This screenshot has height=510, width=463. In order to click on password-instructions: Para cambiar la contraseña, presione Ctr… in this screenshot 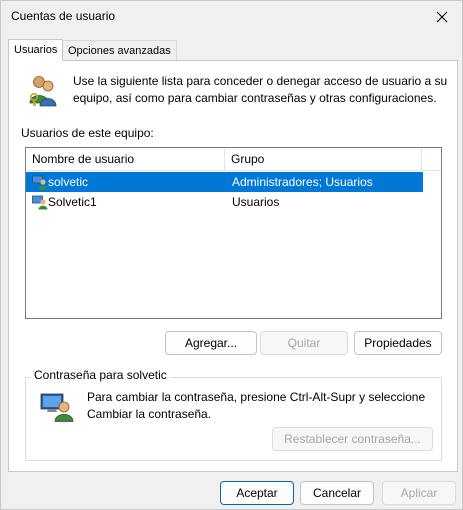, I will do `click(256, 405)`.